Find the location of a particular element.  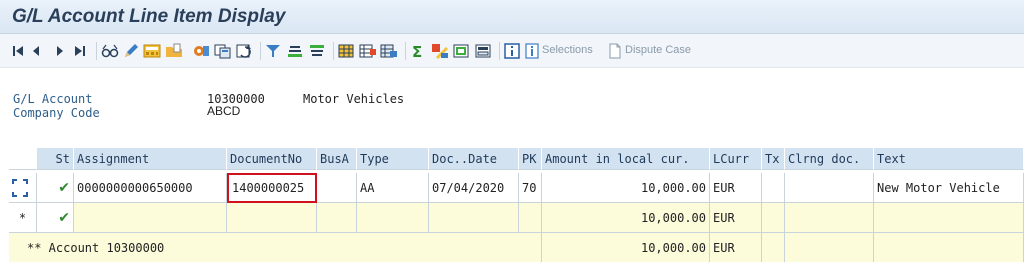

subtotal-row: * ✔ 10,000.00 EUR is located at coordinates (516, 218).